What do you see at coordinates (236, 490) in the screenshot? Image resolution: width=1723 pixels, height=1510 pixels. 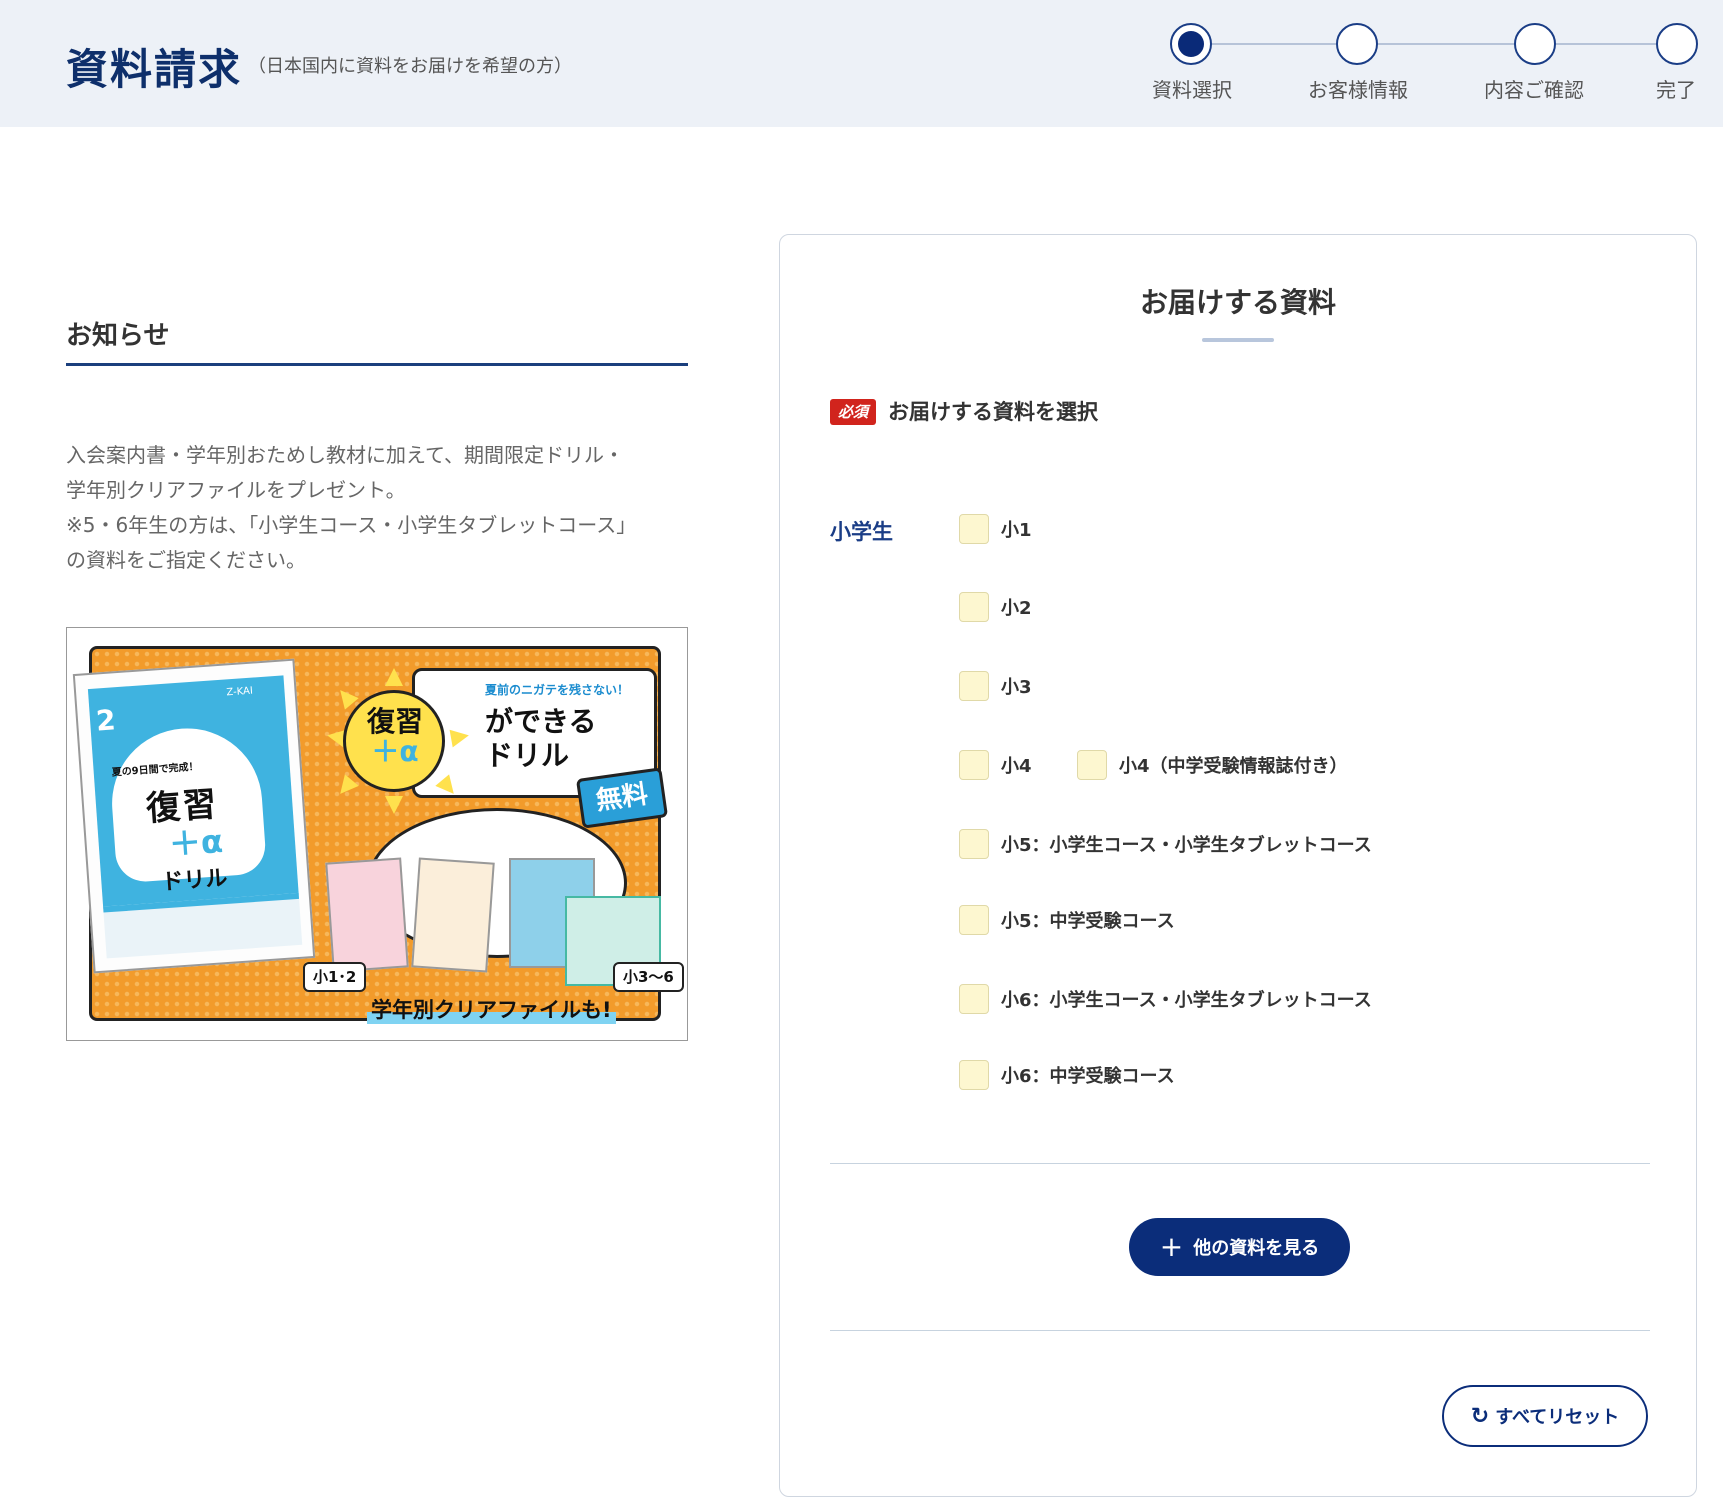 I see `news-line: 学年別クリアファイルをプレゼント。` at bounding box center [236, 490].